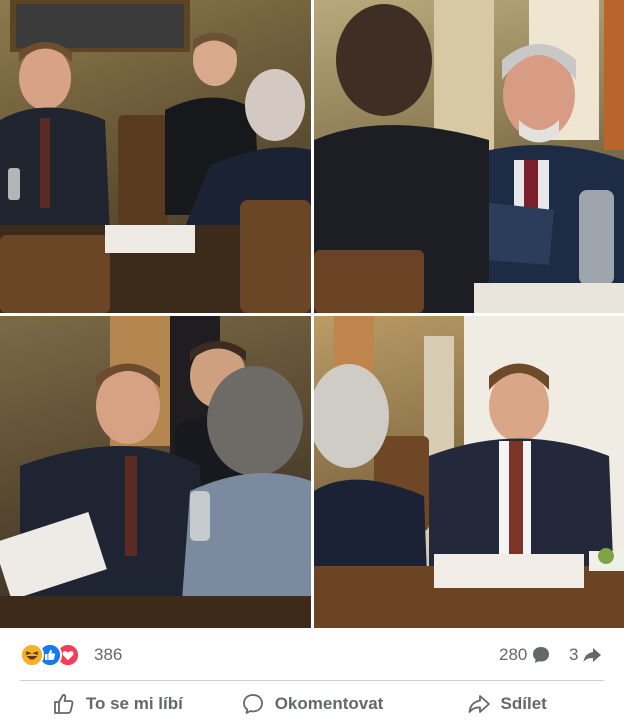  Describe the element at coordinates (312, 680) in the screenshot. I see `reactions-divider` at that location.